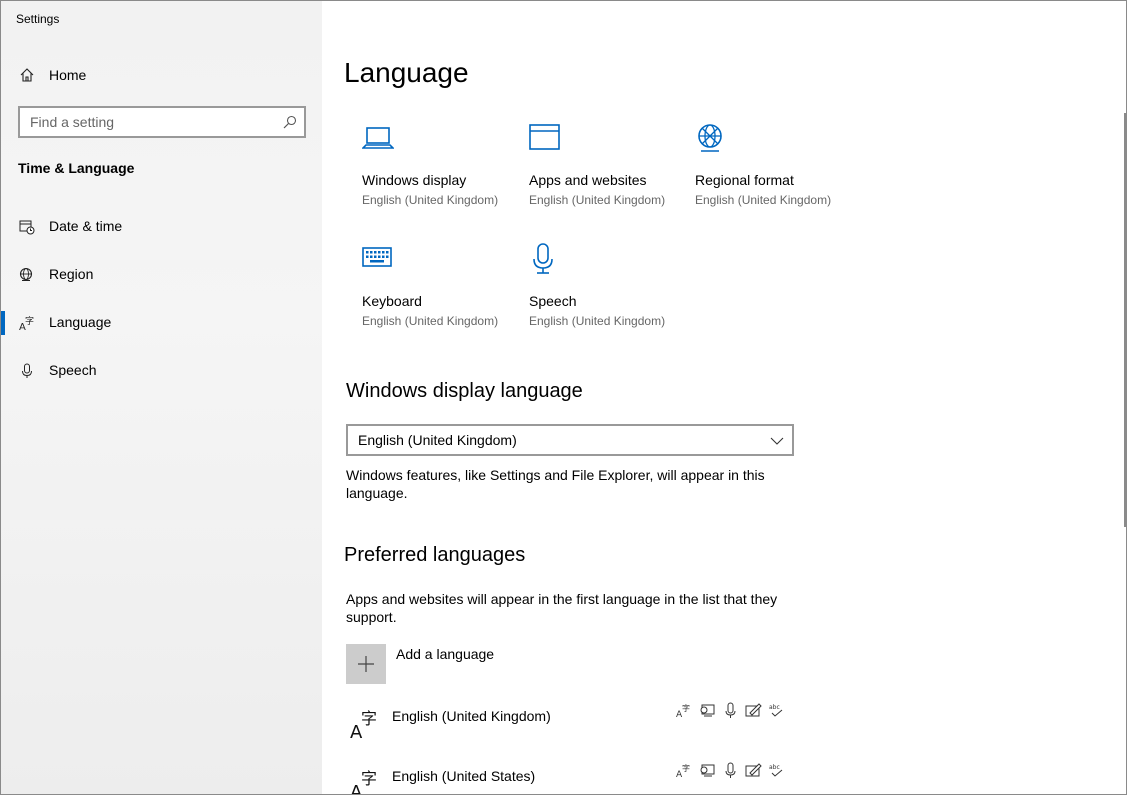  What do you see at coordinates (744, 180) in the screenshot?
I see `tile-title: Regional format` at bounding box center [744, 180].